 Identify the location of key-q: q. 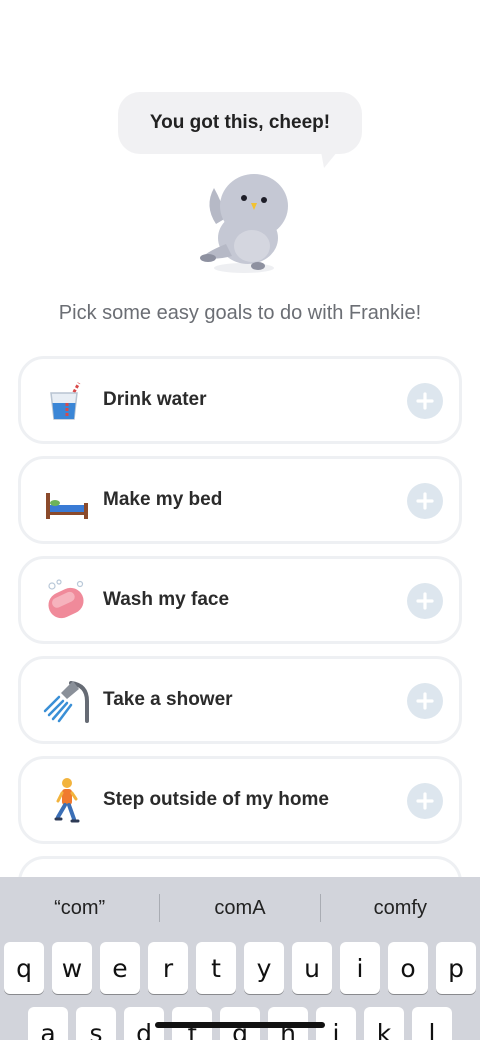
(24, 968).